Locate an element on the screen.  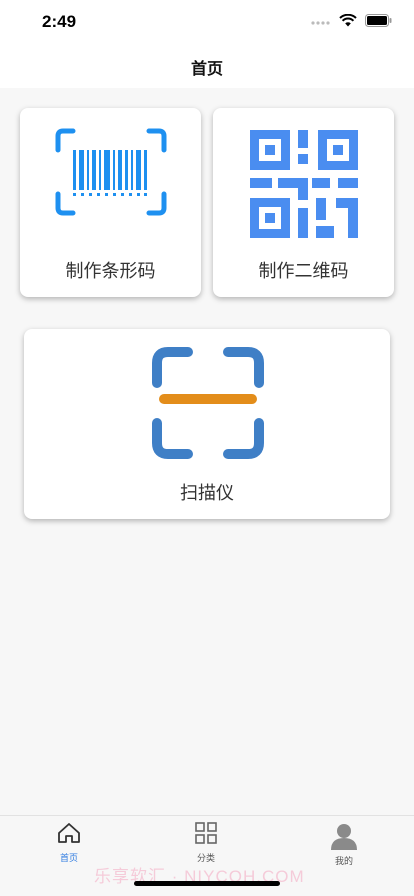
home-indicator is located at coordinates (207, 883).